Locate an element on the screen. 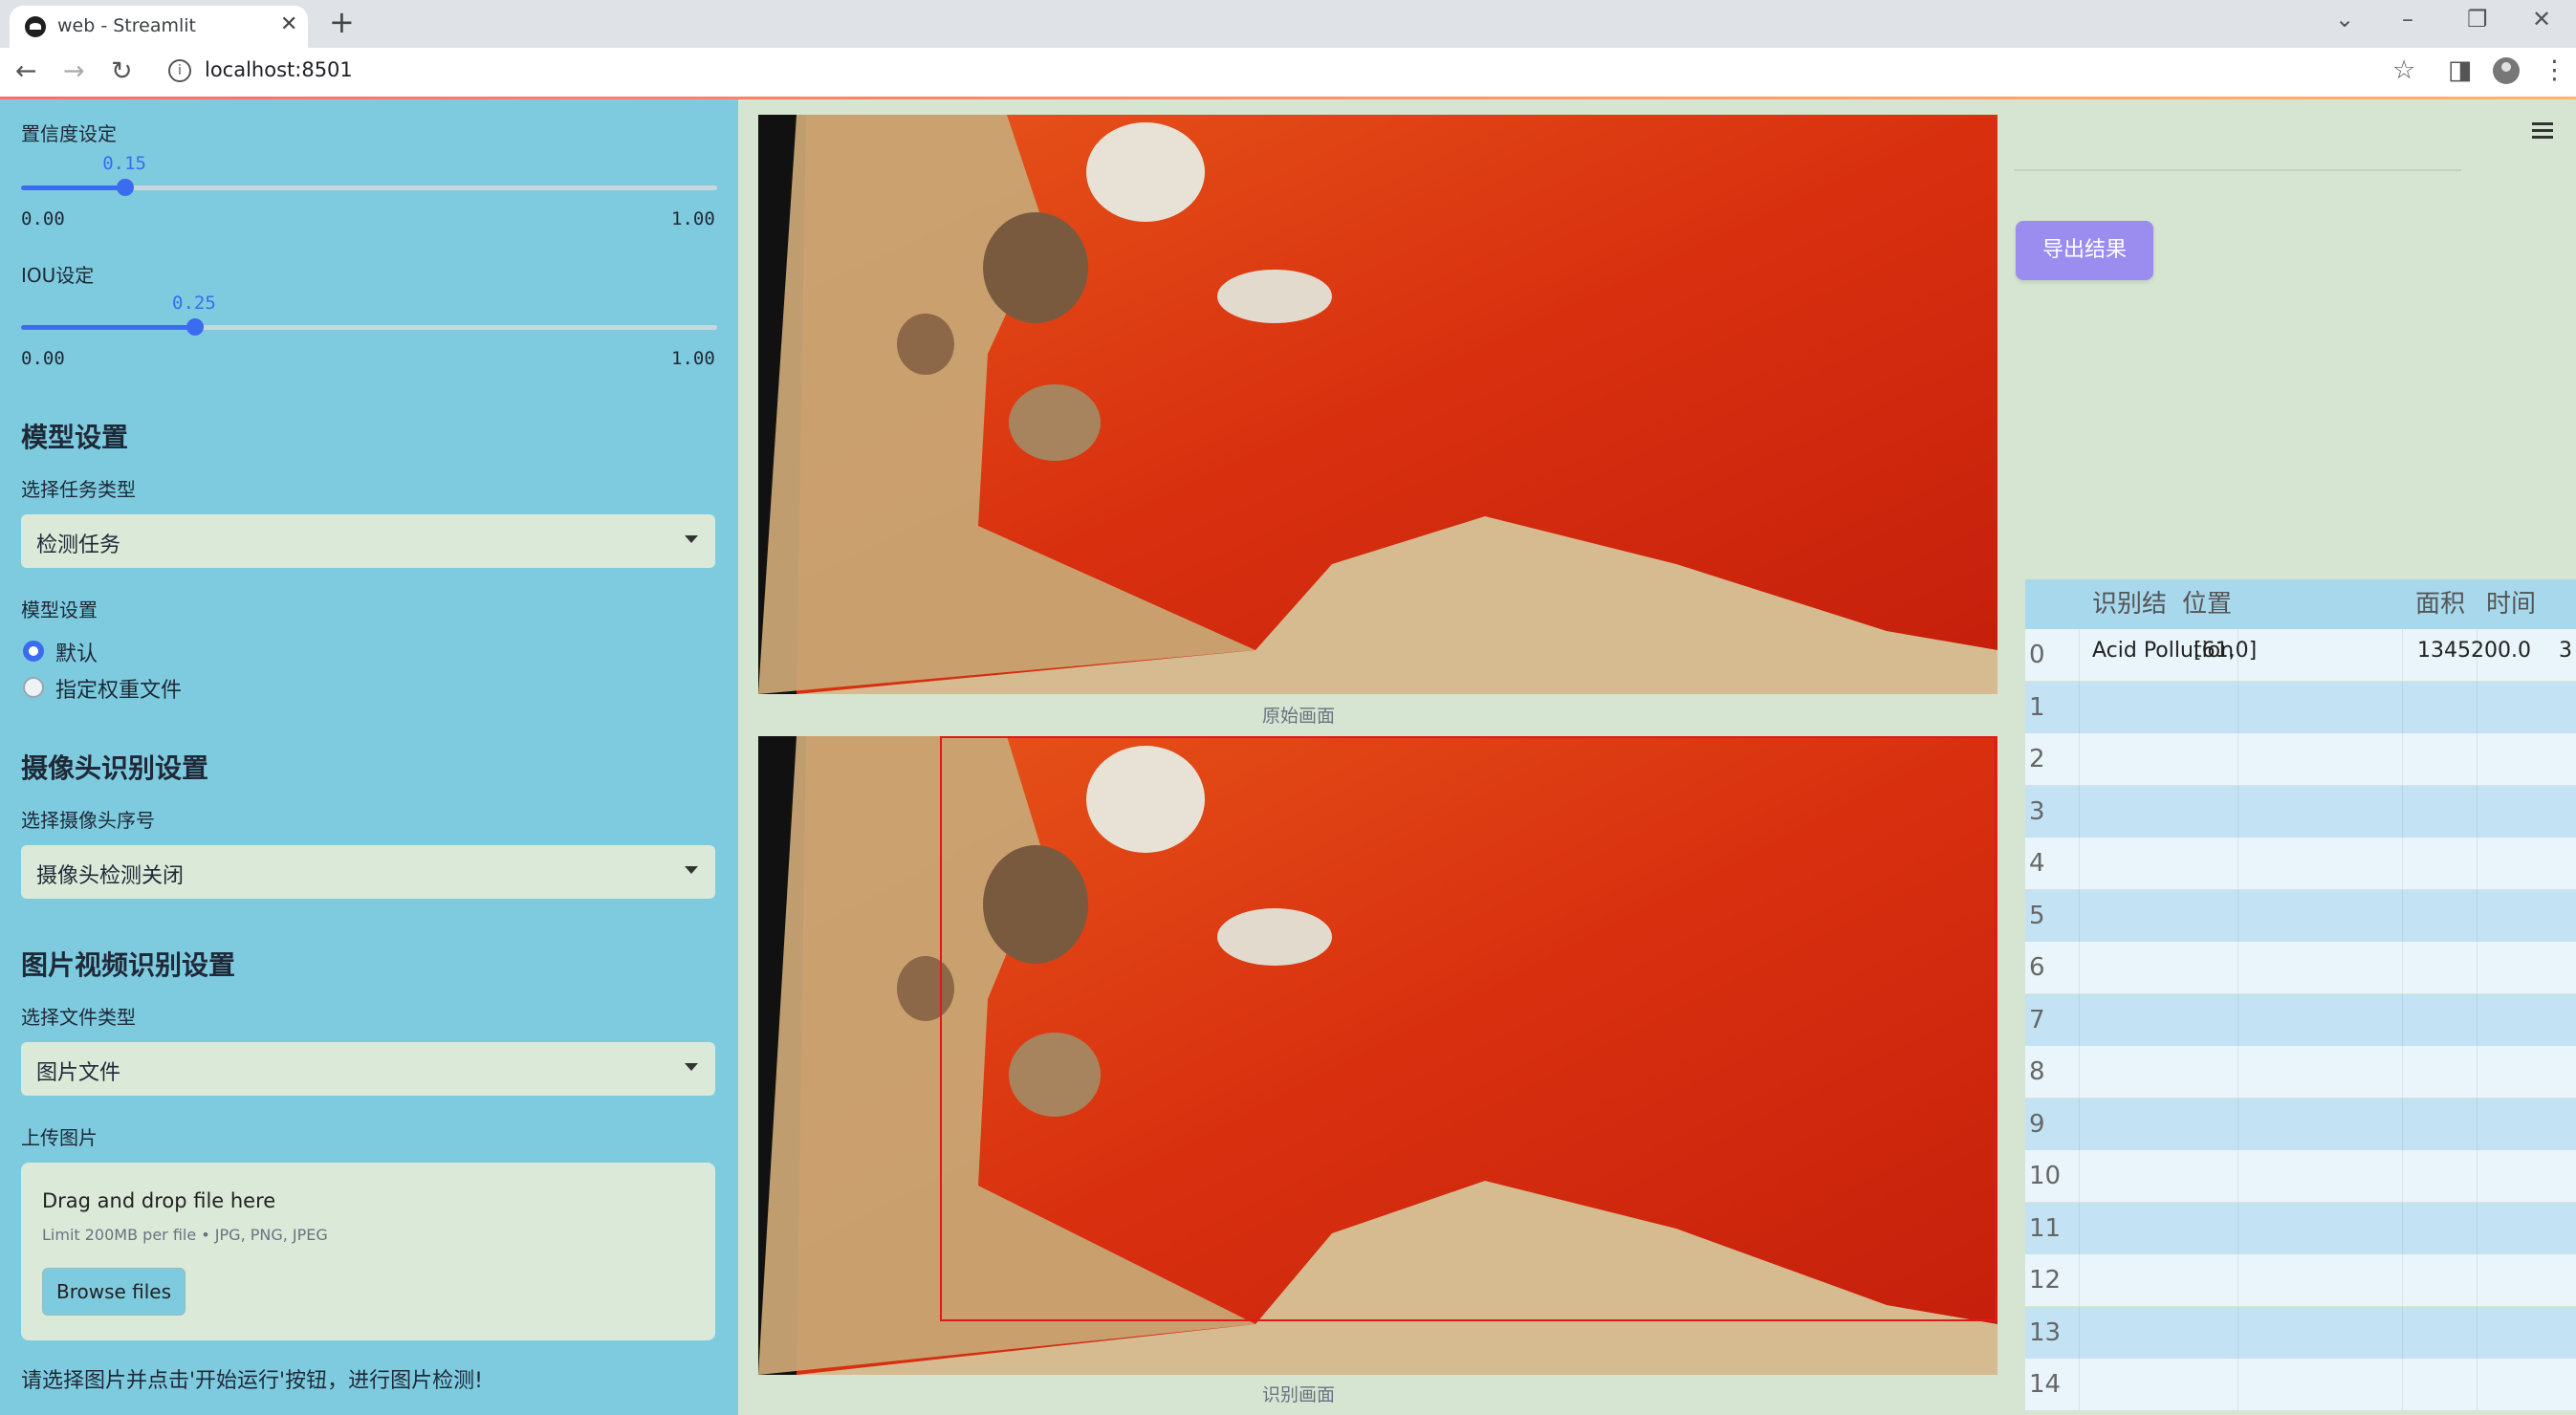  row-index: 6 is located at coordinates (2037, 967).